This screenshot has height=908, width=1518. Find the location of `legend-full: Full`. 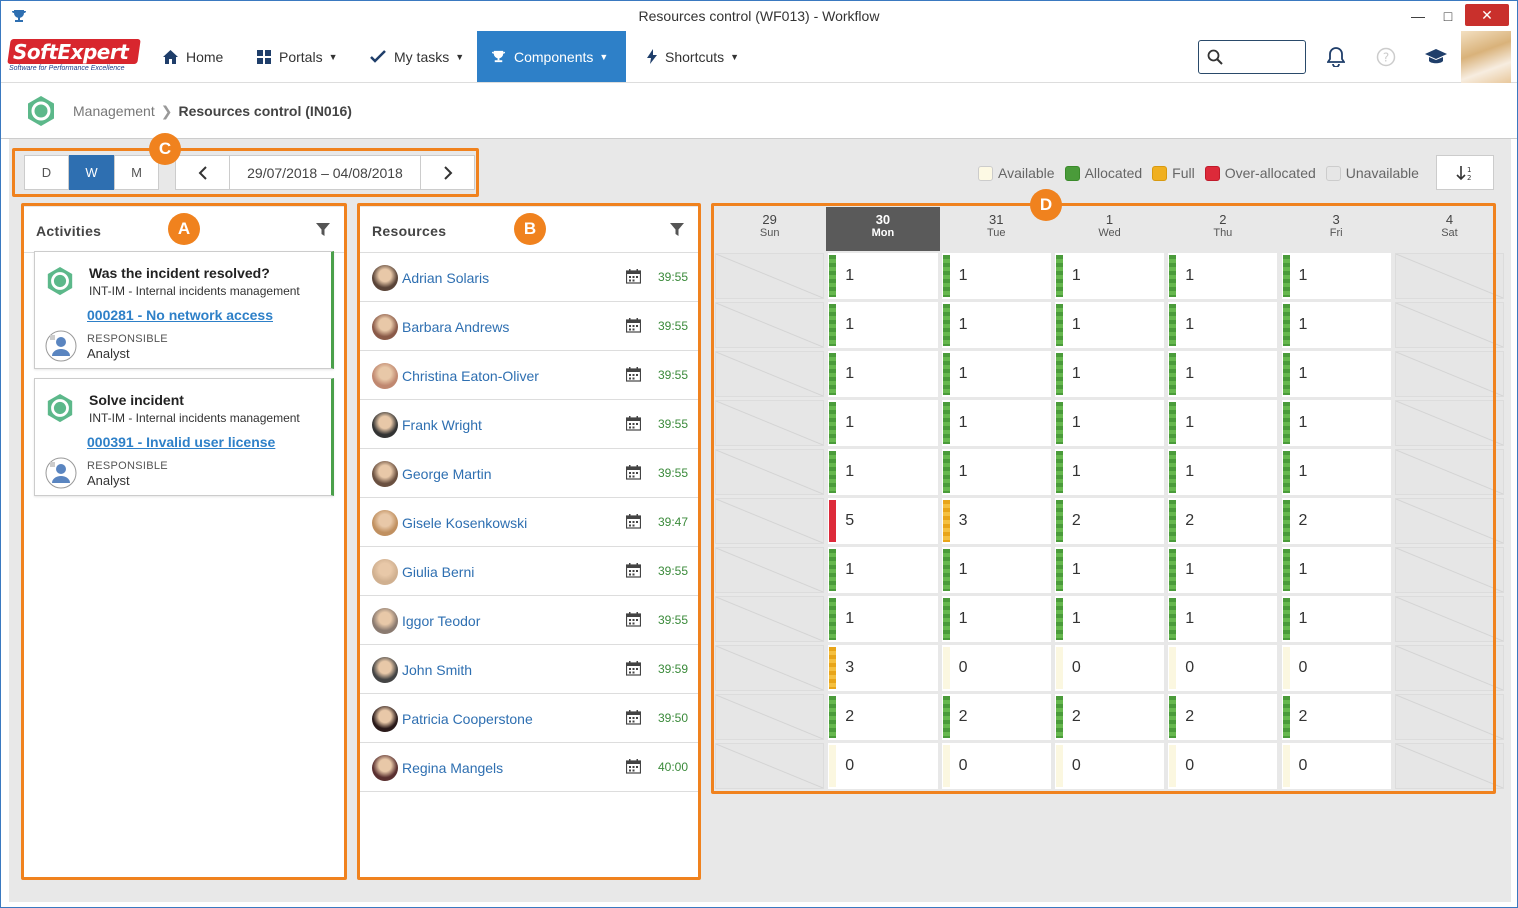

legend-full: Full is located at coordinates (1173, 173).